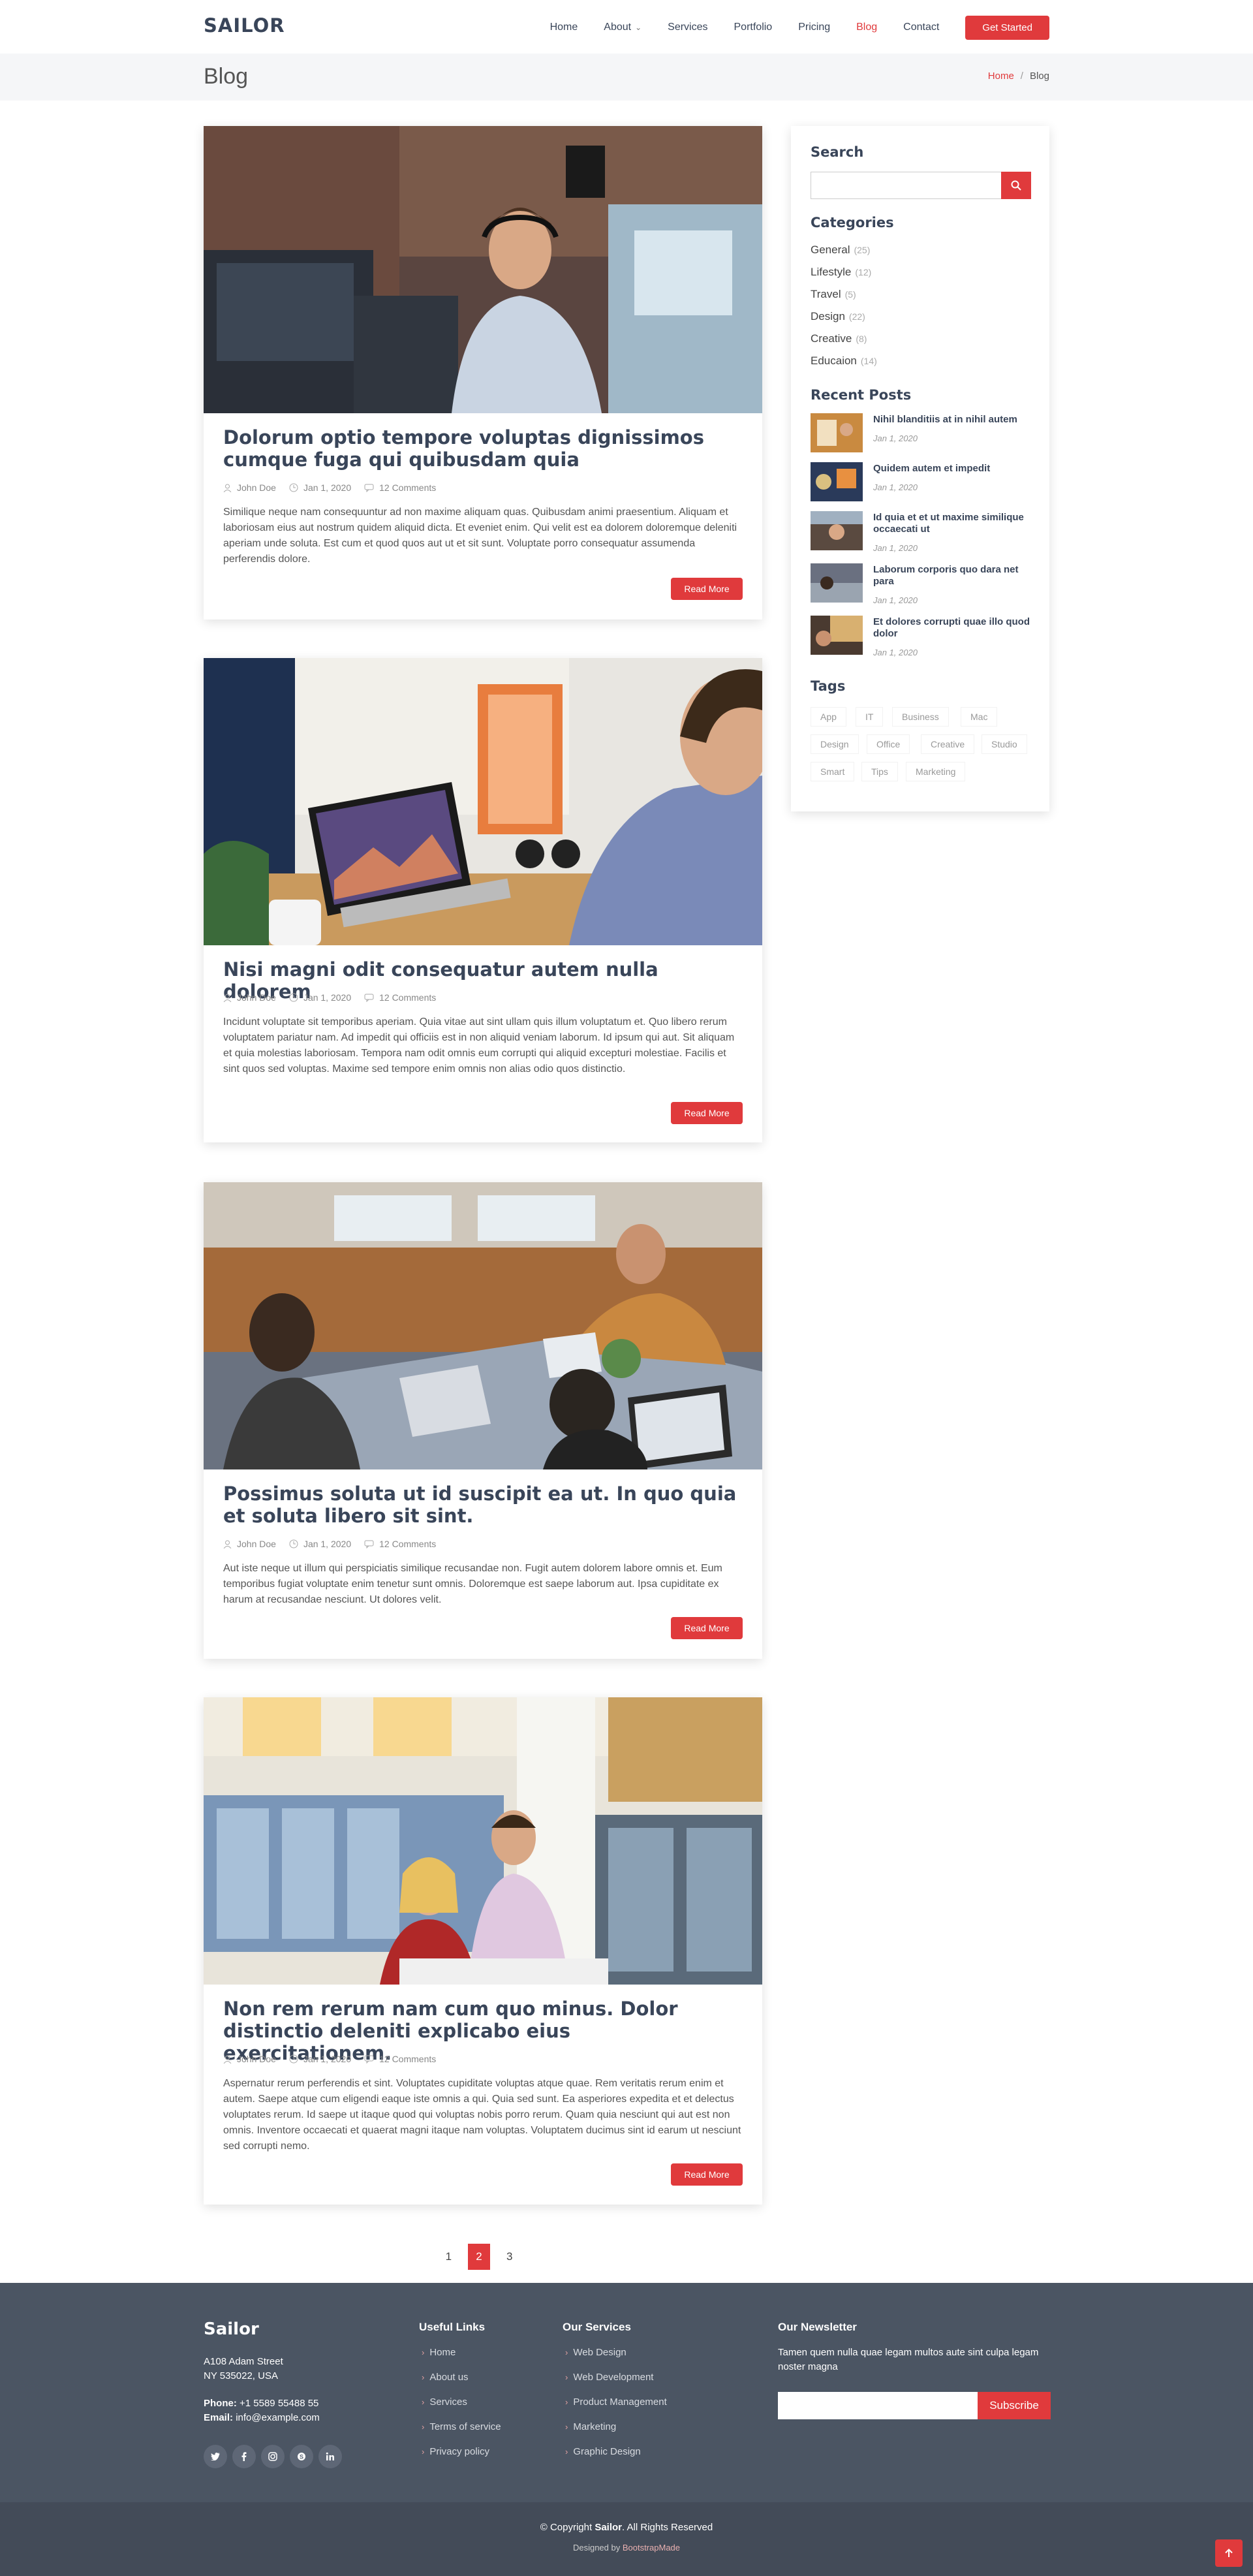 Image resolution: width=1253 pixels, height=2576 pixels. What do you see at coordinates (878, 2405) in the screenshot?
I see `newsletter-email-input` at bounding box center [878, 2405].